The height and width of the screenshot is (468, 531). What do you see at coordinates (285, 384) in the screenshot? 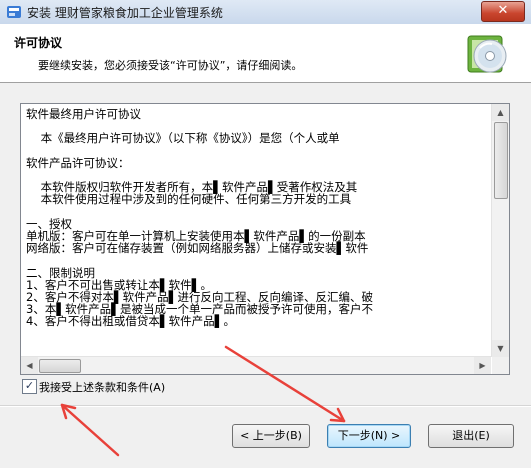
I see `annotation-arrow-to-next` at bounding box center [285, 384].